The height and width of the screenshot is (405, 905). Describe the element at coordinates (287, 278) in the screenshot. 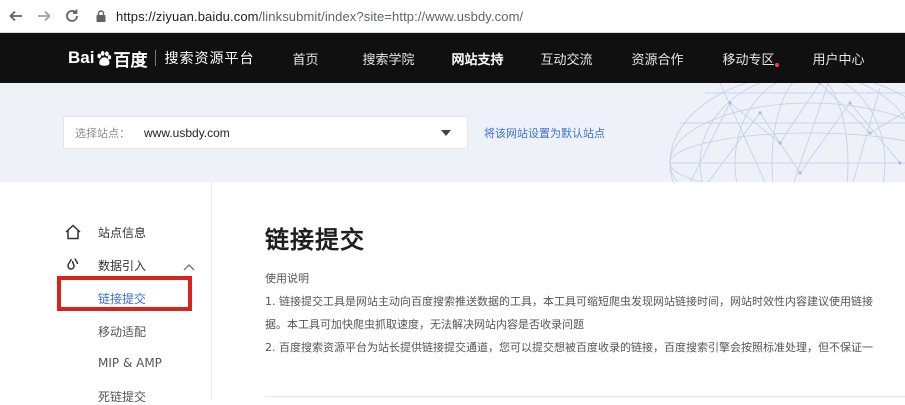

I see `usage-heading: 使用说明` at that location.